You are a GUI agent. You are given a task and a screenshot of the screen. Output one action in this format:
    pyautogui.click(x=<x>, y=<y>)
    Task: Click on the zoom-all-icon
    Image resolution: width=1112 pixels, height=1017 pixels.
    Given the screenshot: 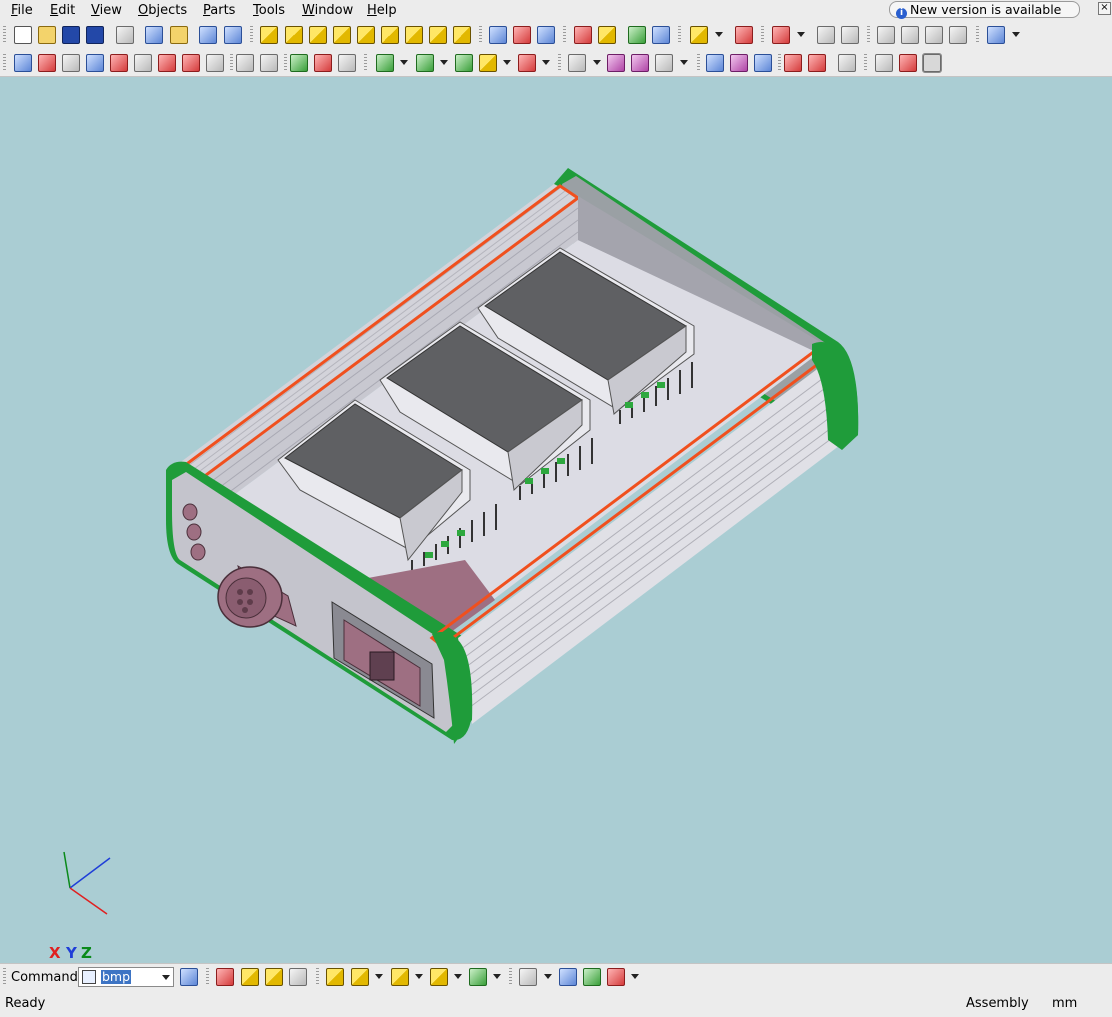 What is the action you would take?
    pyautogui.click(x=958, y=35)
    